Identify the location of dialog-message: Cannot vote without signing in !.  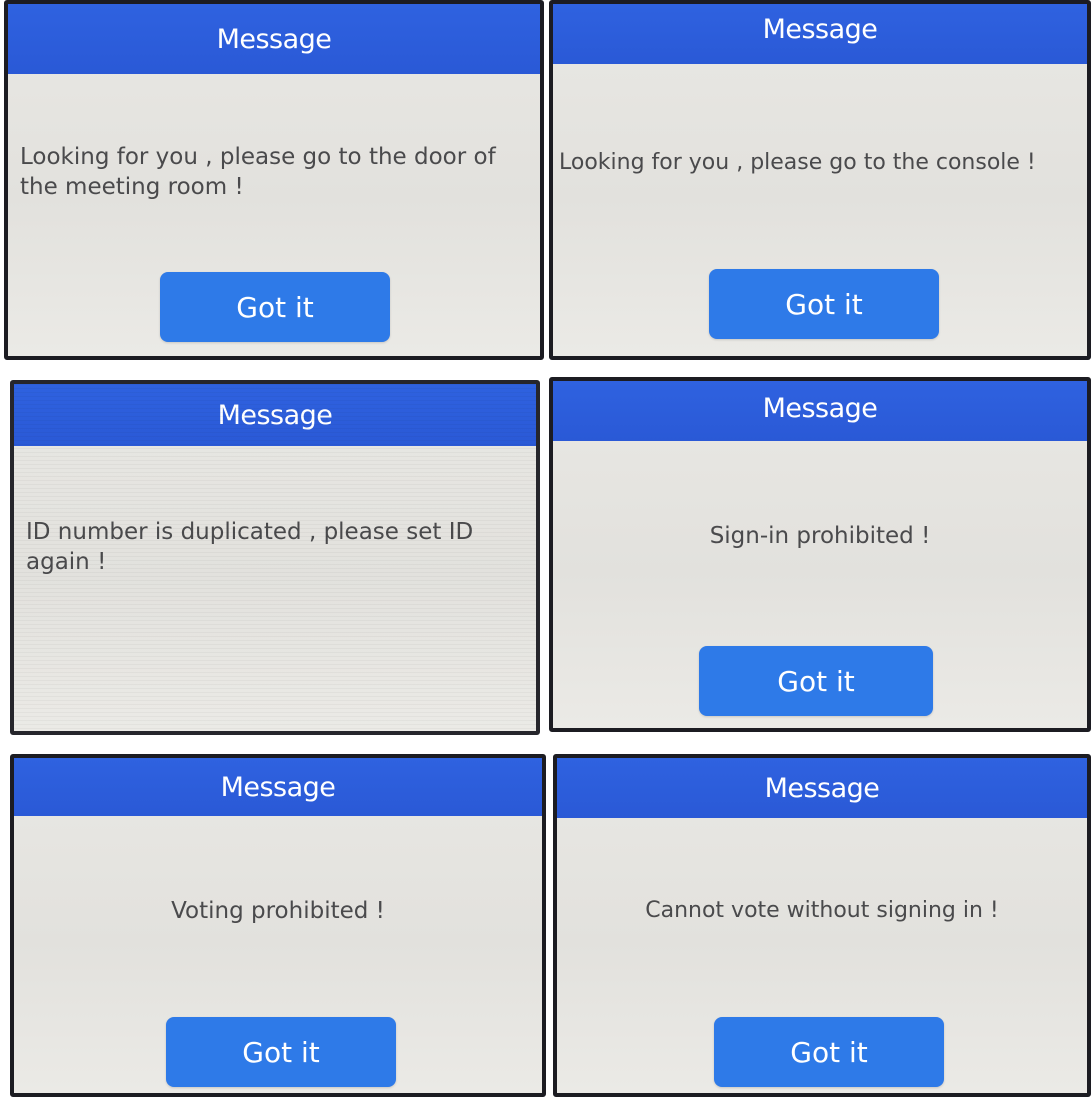
(822, 910).